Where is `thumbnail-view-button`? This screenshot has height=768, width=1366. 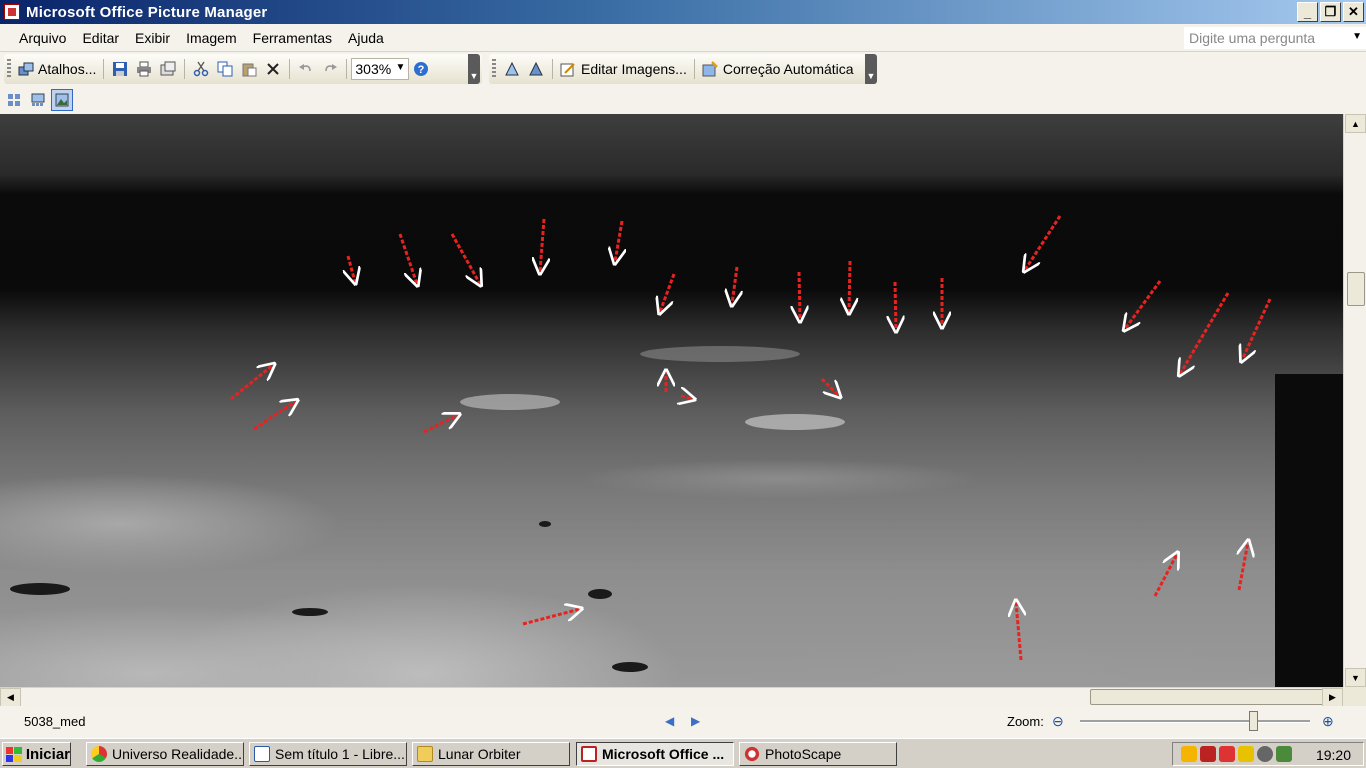
thumbnail-view-button is located at coordinates (14, 100).